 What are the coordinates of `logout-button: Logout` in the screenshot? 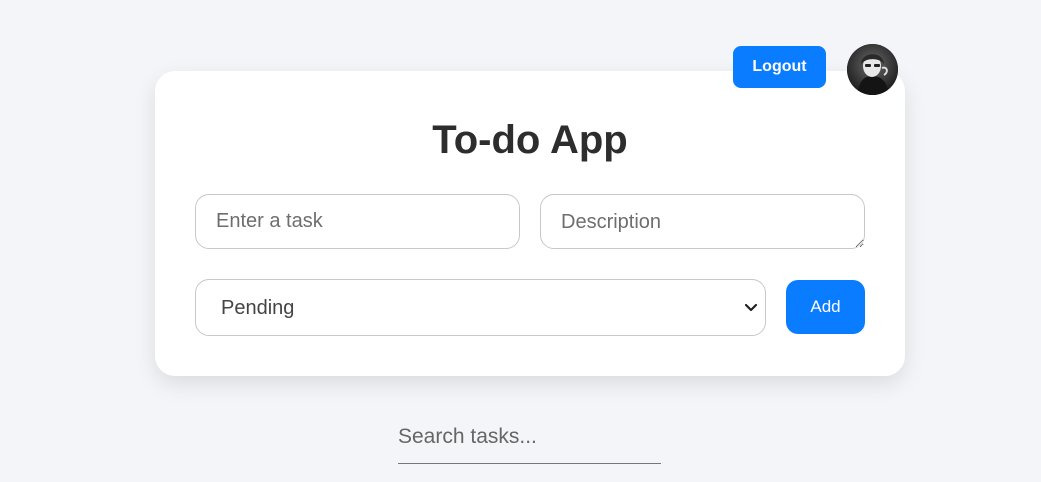 It's located at (779, 67).